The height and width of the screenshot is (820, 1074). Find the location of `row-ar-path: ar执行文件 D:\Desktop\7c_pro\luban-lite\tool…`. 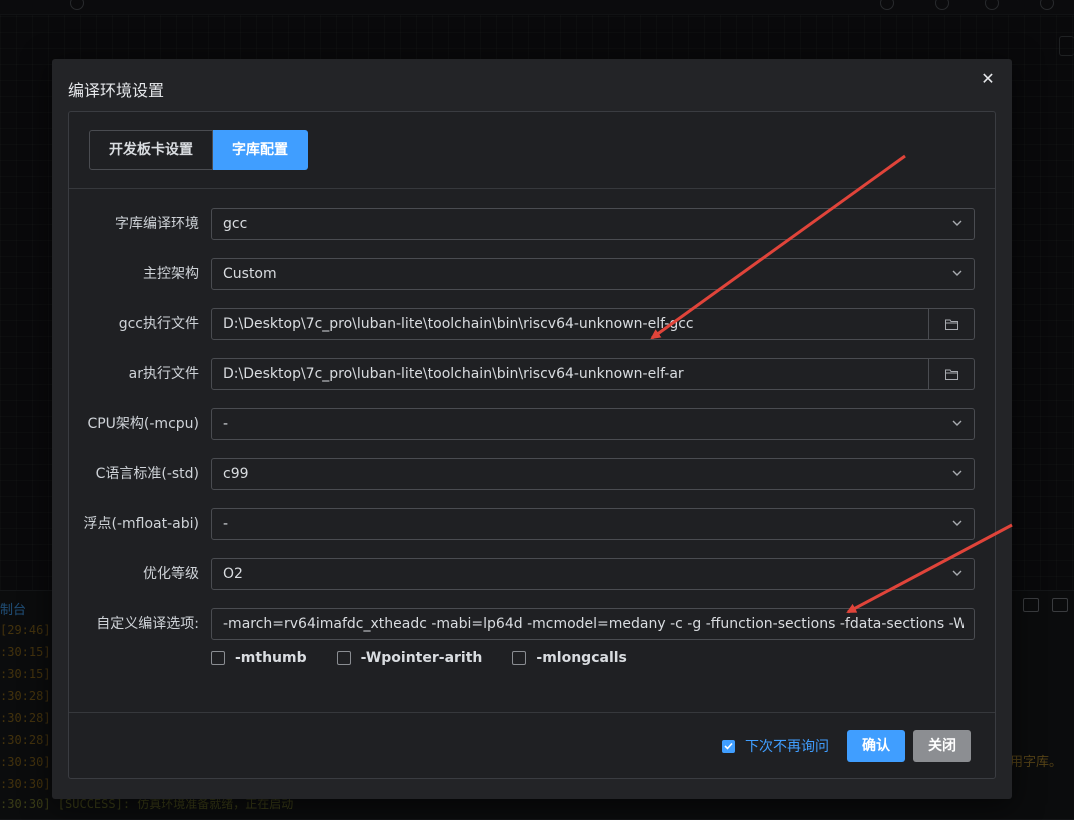

row-ar-path: ar执行文件 D:\Desktop\7c_pro\luban-lite\tool… is located at coordinates (532, 374).